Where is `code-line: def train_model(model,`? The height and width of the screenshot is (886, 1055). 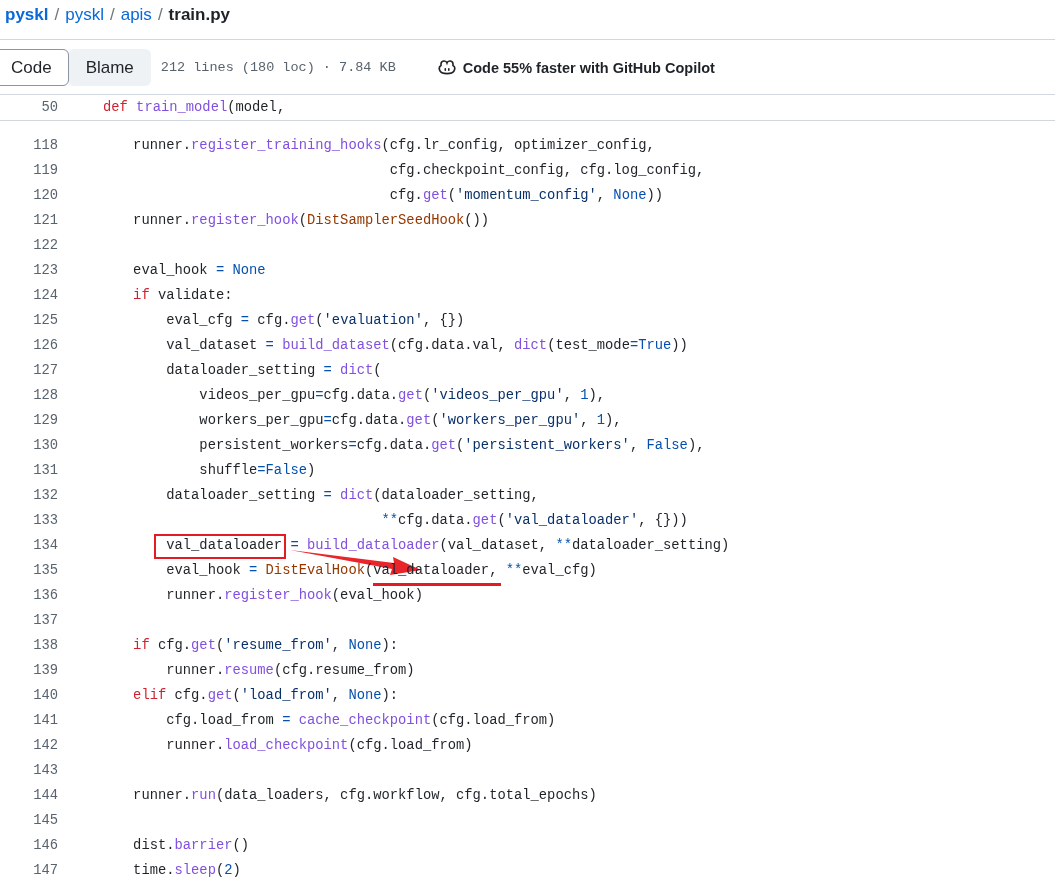
code-line: def train_model(model, is located at coordinates (194, 107).